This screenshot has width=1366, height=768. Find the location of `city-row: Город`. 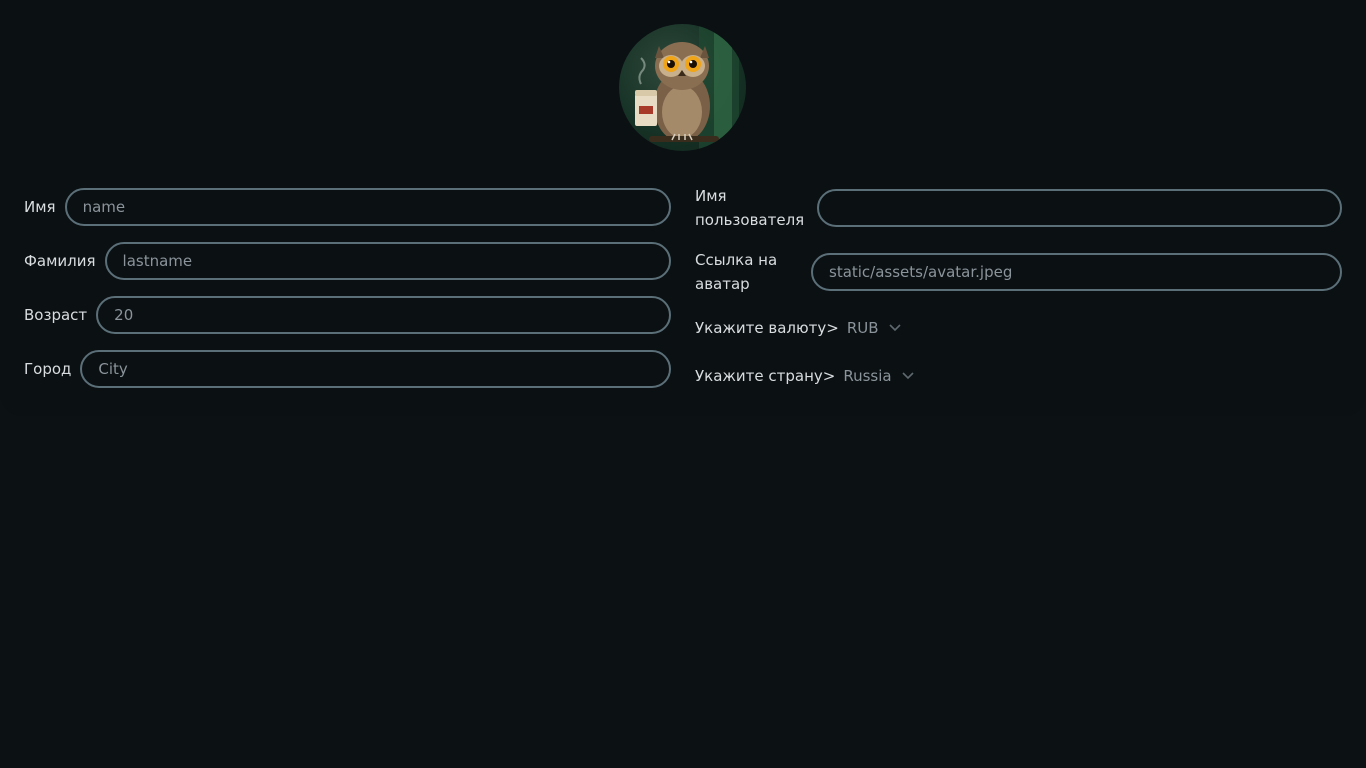

city-row: Город is located at coordinates (347, 369).